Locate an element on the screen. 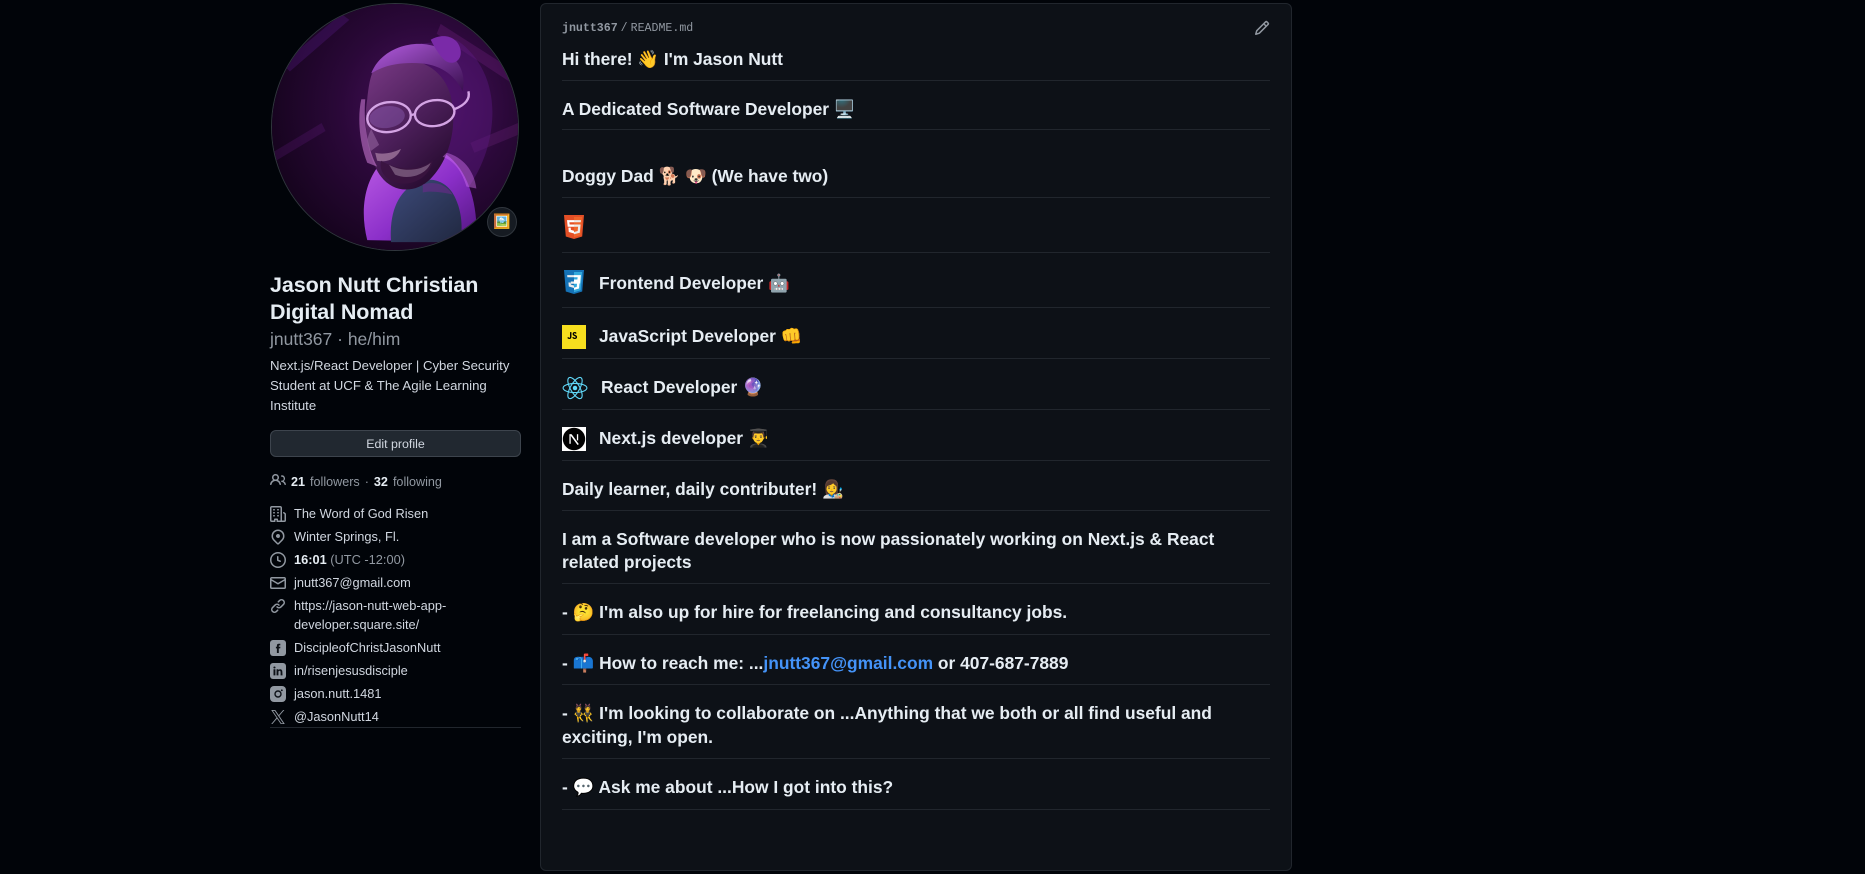  detail-linkedin: in/risenjesusdisciple is located at coordinates (400, 671).